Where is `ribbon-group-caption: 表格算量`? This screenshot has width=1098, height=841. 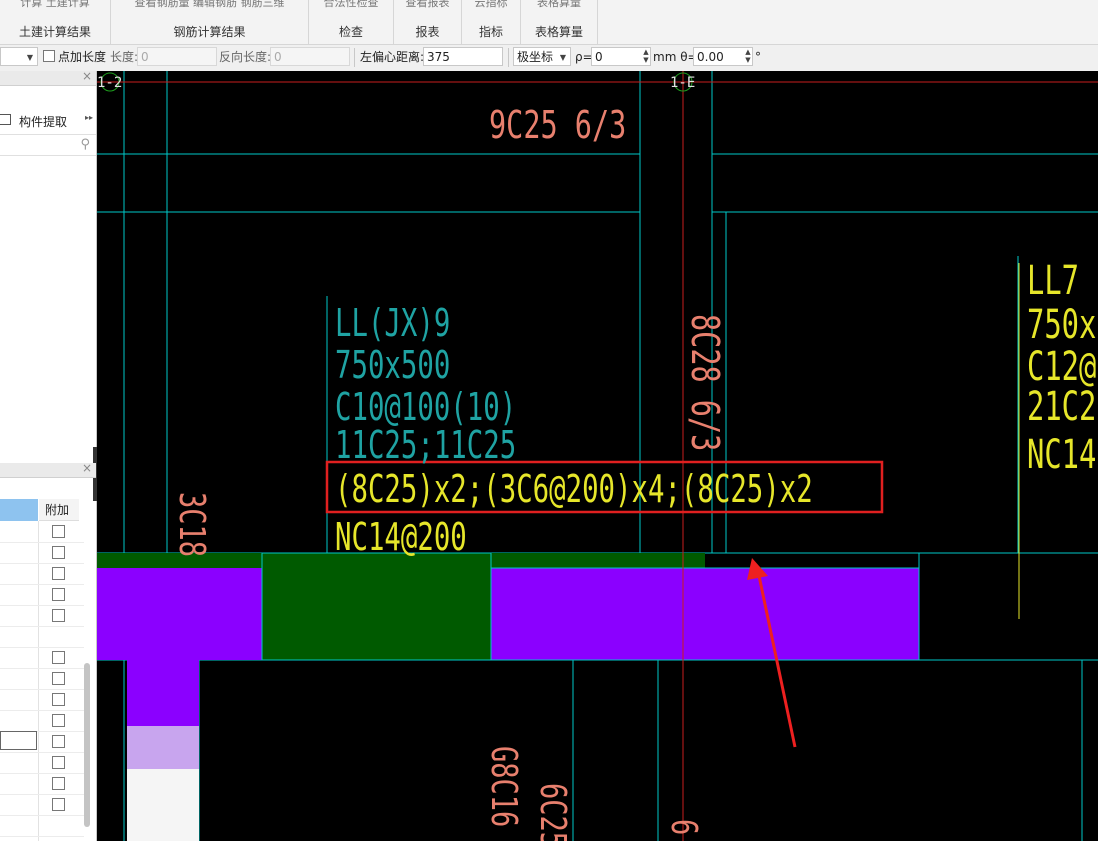 ribbon-group-caption: 表格算量 is located at coordinates (558, 32).